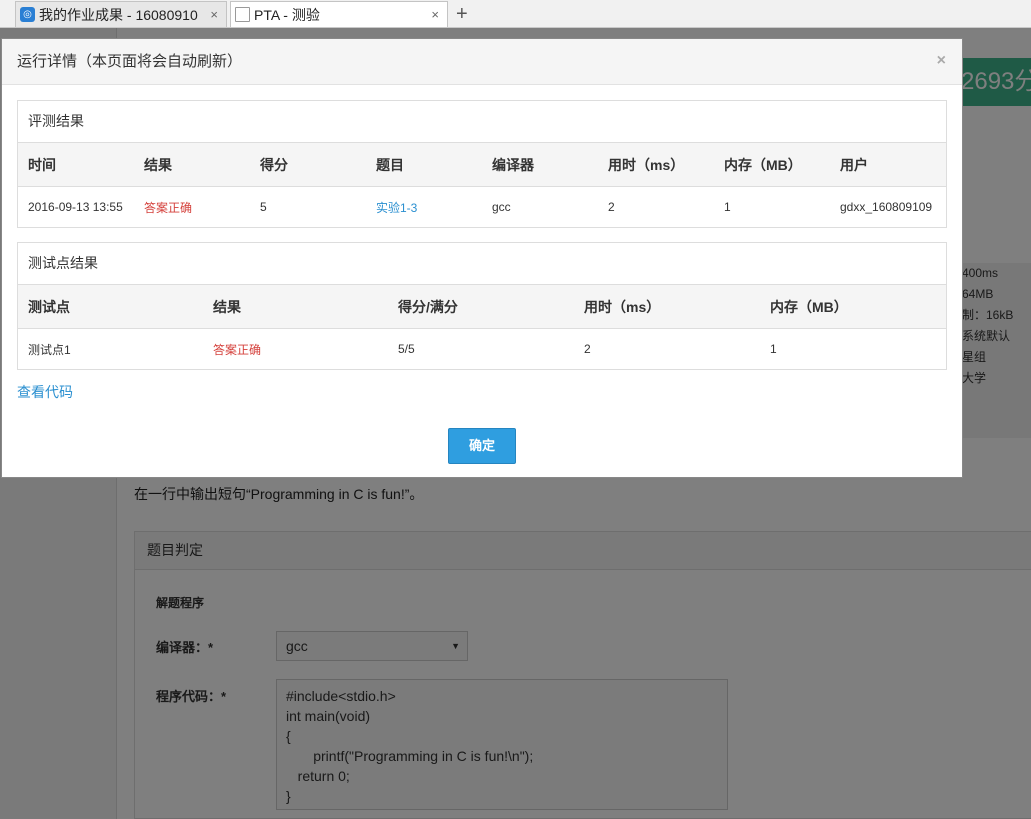 The height and width of the screenshot is (819, 1031). What do you see at coordinates (118, 14) in the screenshot?
I see `tab-title: 我的作业成果 - 16080910` at bounding box center [118, 14].